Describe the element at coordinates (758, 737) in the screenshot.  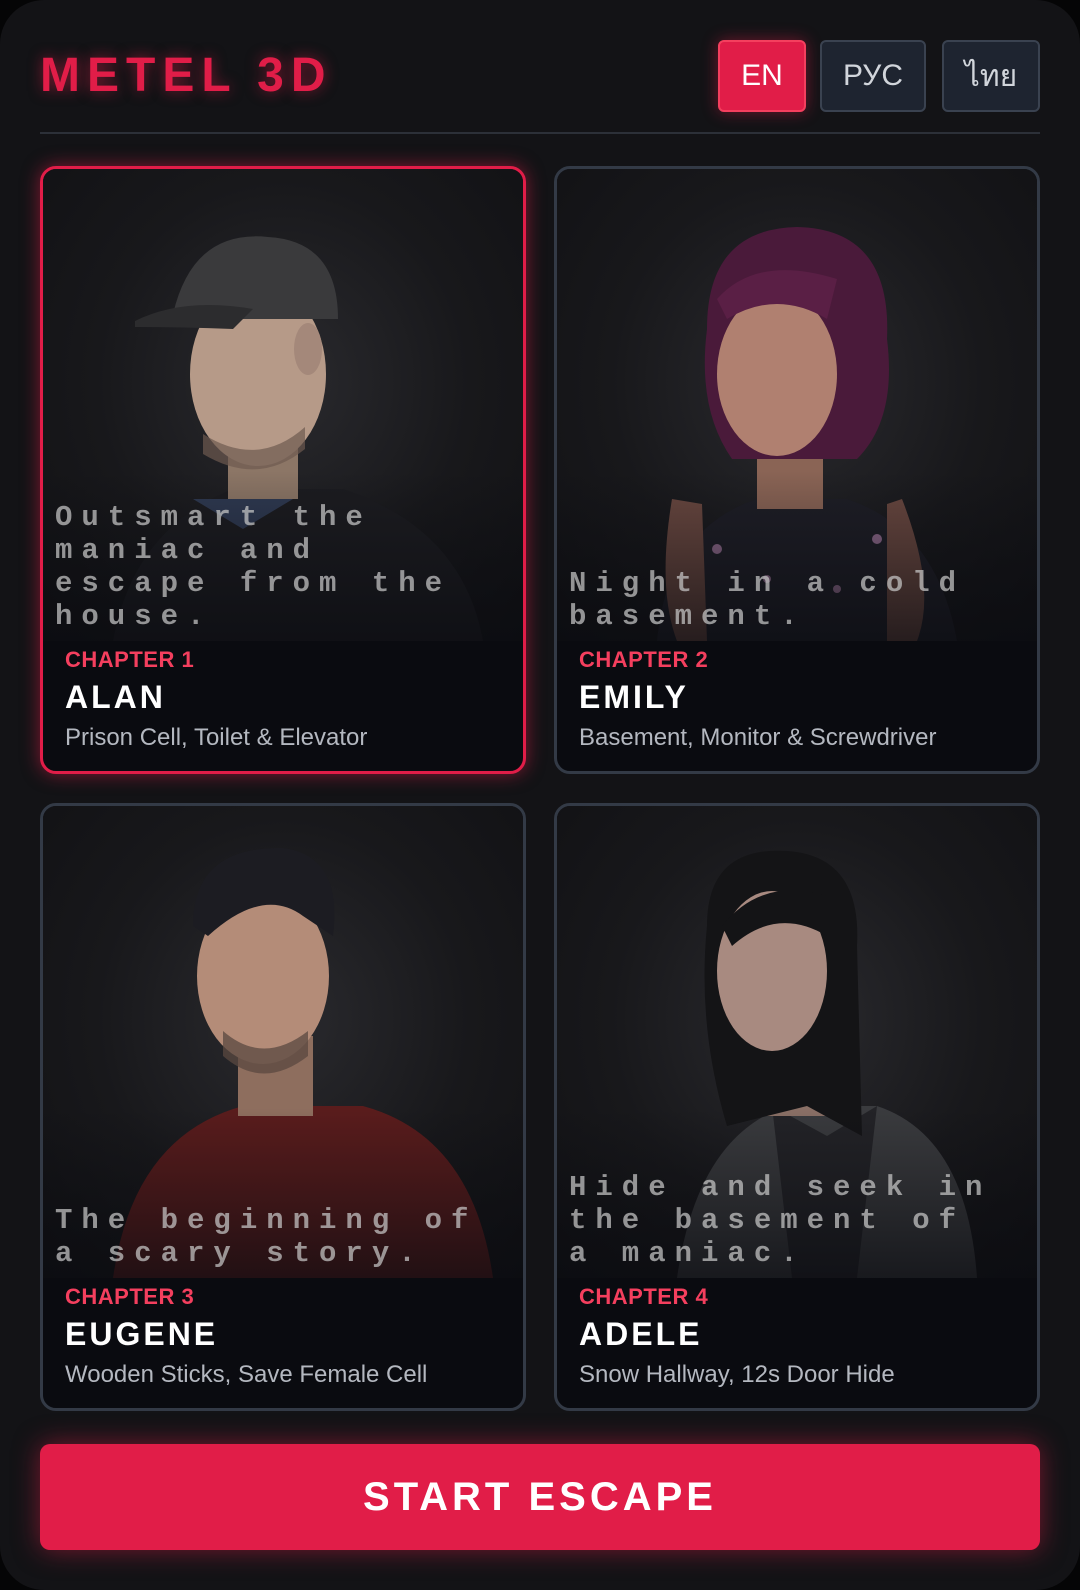
I see `chapter-locations: Basement, Monitor & Screwdriver` at that location.